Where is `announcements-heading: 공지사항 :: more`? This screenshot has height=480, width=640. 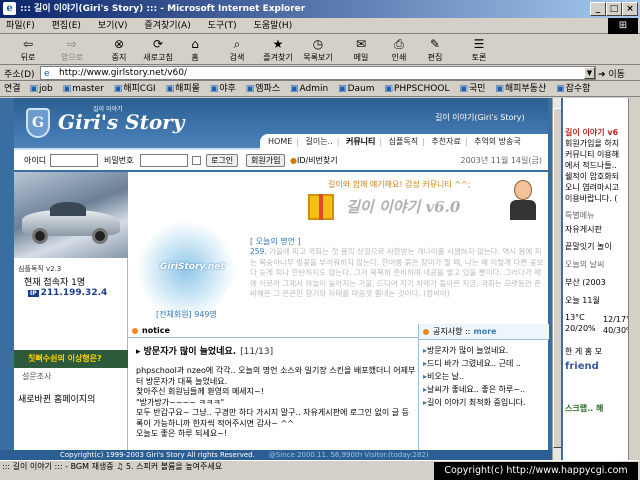 announcements-heading: 공지사항 :: more is located at coordinates (484, 332).